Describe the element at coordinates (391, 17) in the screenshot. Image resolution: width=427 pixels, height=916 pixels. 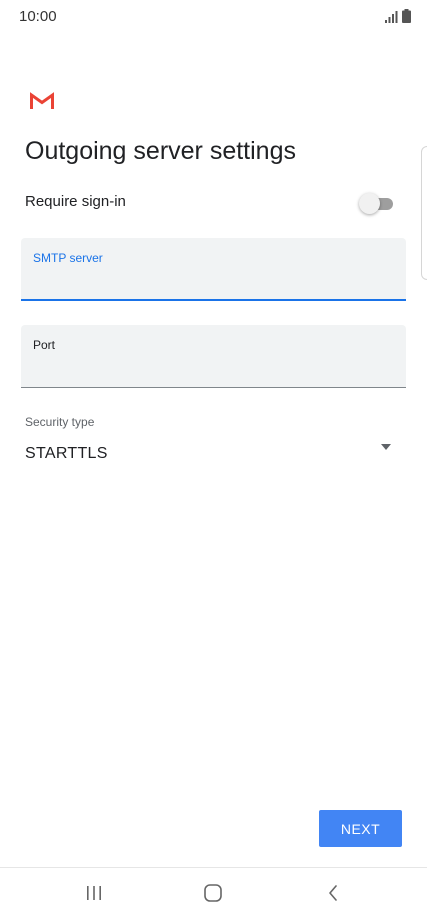
I see `signal-icon` at that location.